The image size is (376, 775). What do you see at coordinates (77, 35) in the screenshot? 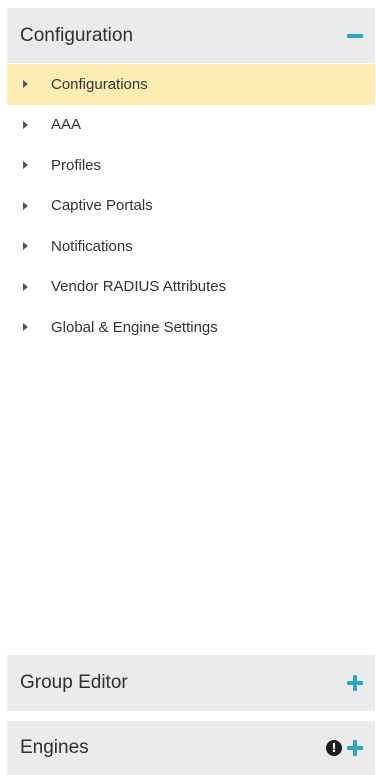
I see `configuration-panel-title: Configuration` at bounding box center [77, 35].